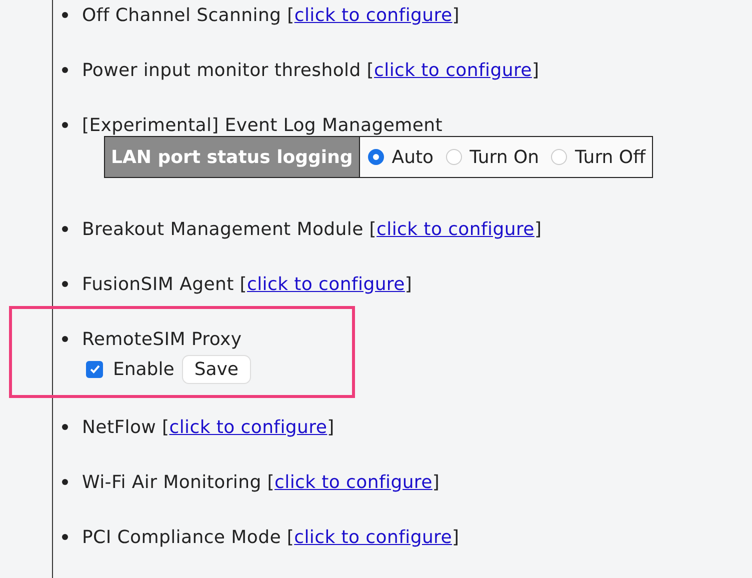 The height and width of the screenshot is (578, 752). Describe the element at coordinates (271, 537) in the screenshot. I see `setting-label: PCI Compliance Mode [click to configure]` at that location.